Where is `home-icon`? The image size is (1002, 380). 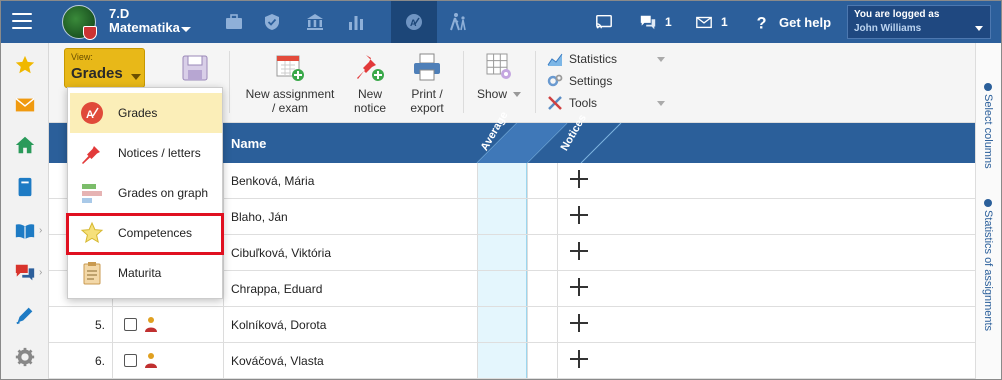
home-icon is located at coordinates (25, 145).